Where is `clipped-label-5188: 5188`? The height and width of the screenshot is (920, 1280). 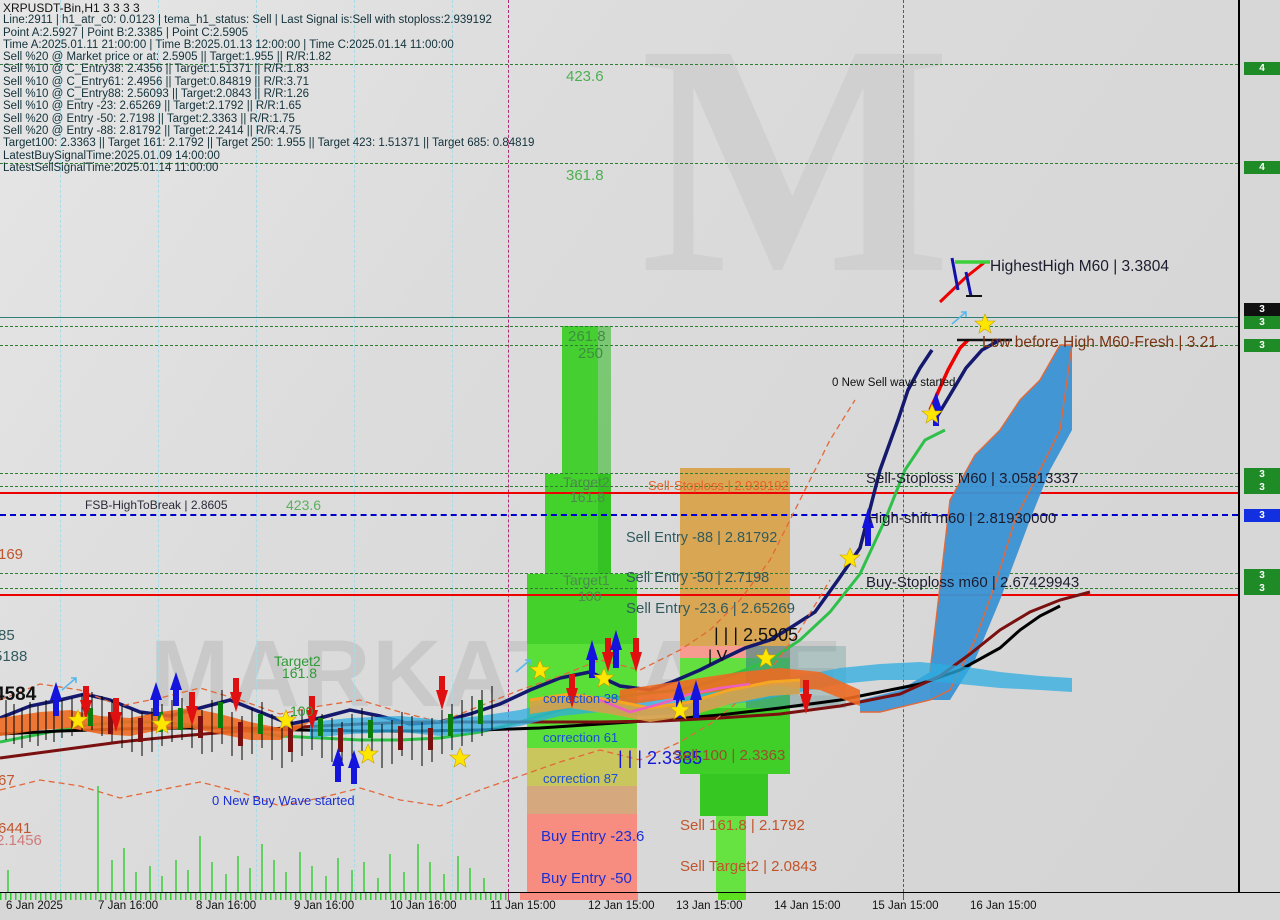 clipped-label-5188: 5188 is located at coordinates (14, 656).